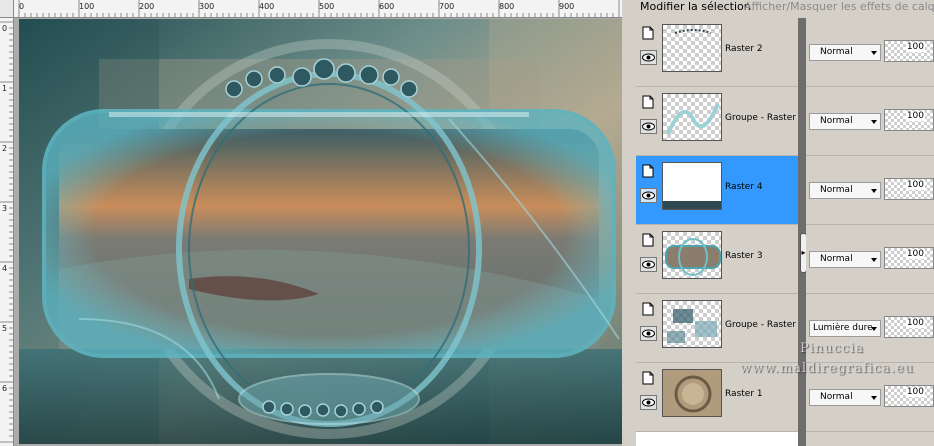  Describe the element at coordinates (207, 6) in the screenshot. I see `ruler-label: 300` at that location.